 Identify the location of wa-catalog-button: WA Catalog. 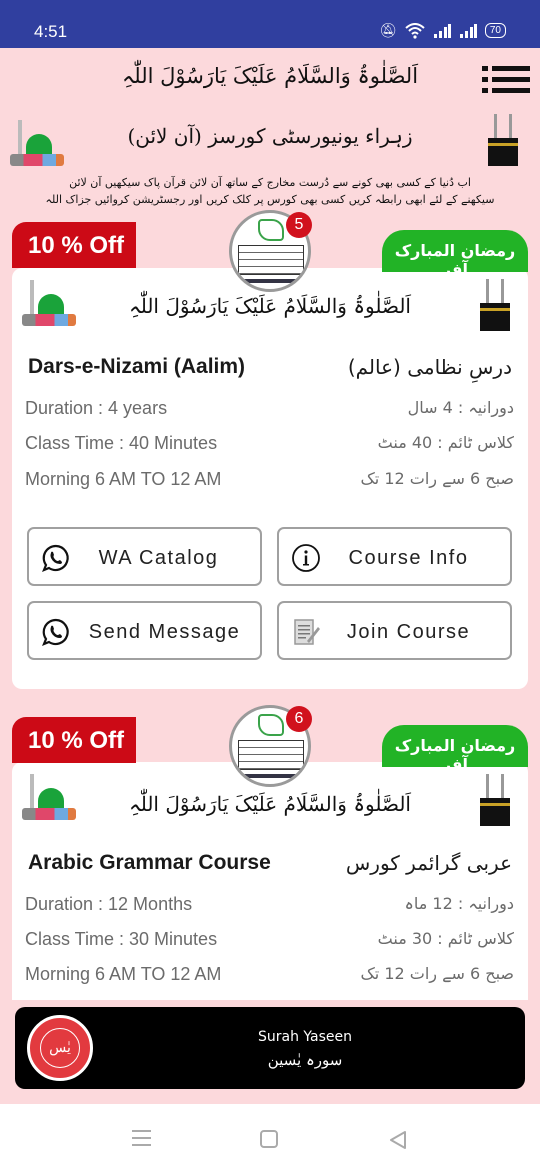
(144, 556).